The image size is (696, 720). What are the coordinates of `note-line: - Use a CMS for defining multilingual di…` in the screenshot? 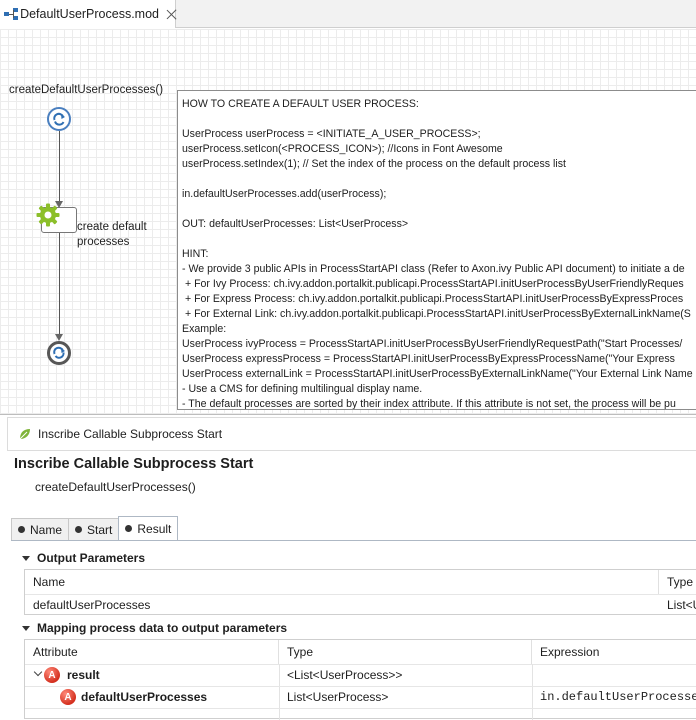 It's located at (302, 389).